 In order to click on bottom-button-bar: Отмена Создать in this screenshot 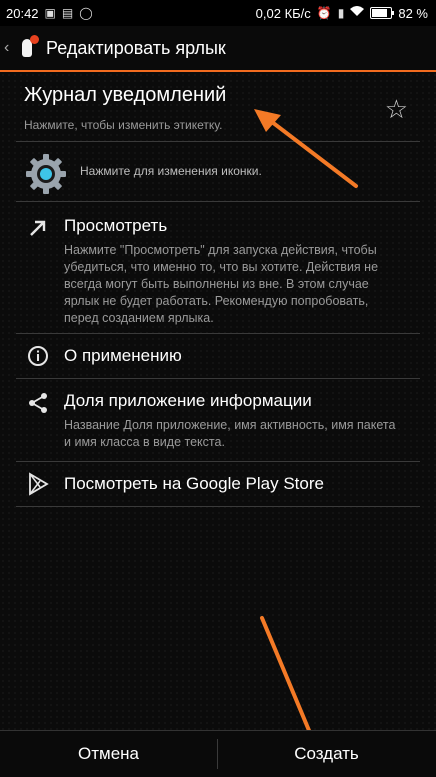, I will do `click(218, 753)`.